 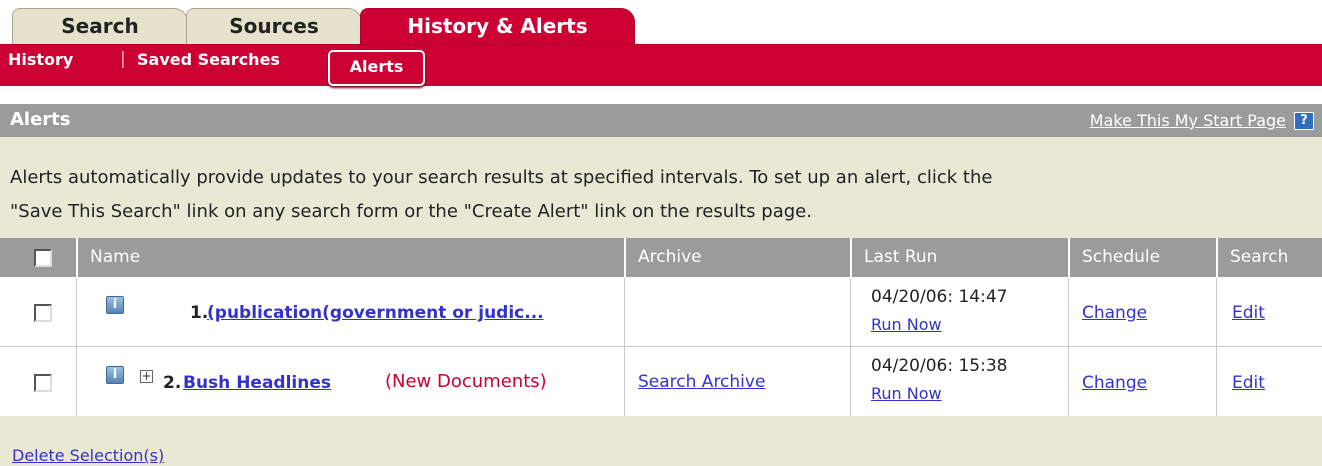 What do you see at coordinates (350, 381) in the screenshot?
I see `name-cell: i + 2. Bush Headlines (New Documents)` at bounding box center [350, 381].